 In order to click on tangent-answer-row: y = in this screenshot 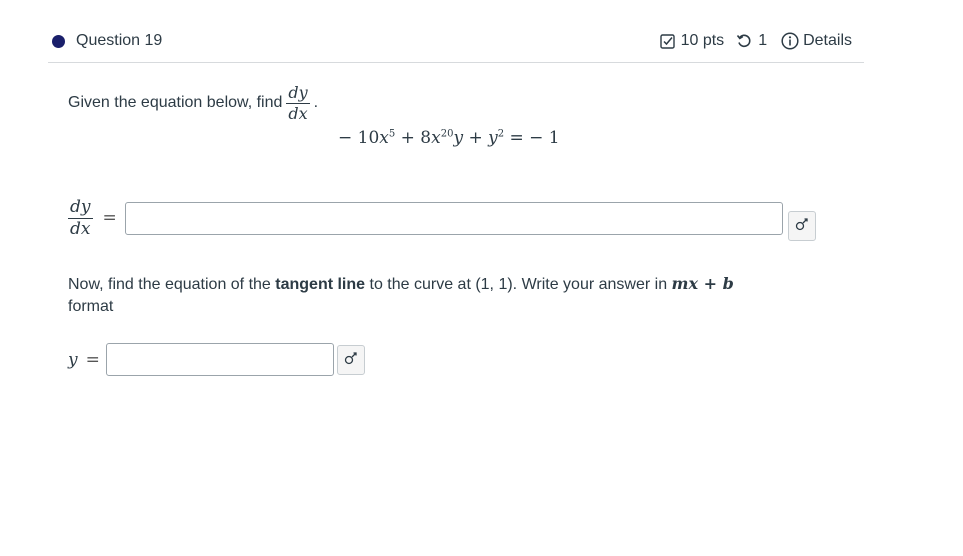, I will do `click(201, 359)`.